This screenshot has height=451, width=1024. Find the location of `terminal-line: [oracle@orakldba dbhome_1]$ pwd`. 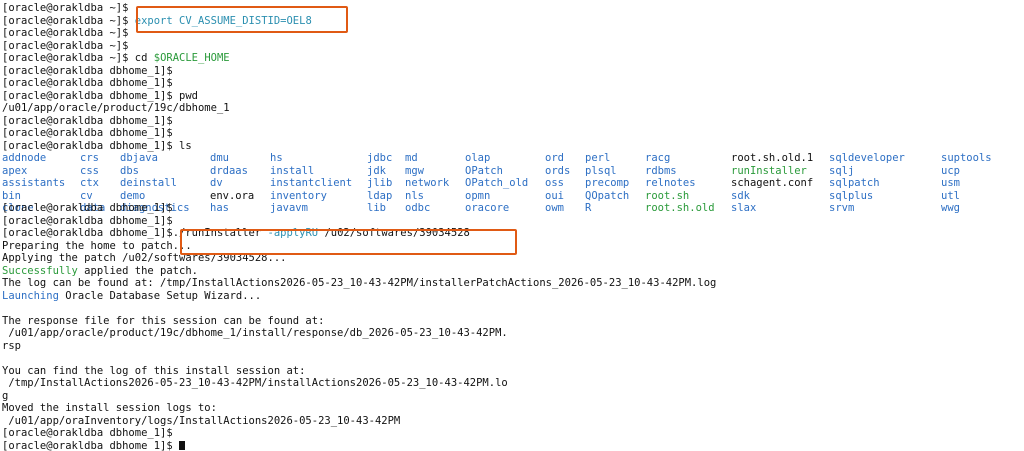

terminal-line: [oracle@orakldba dbhome_1]$ pwd is located at coordinates (513, 96).